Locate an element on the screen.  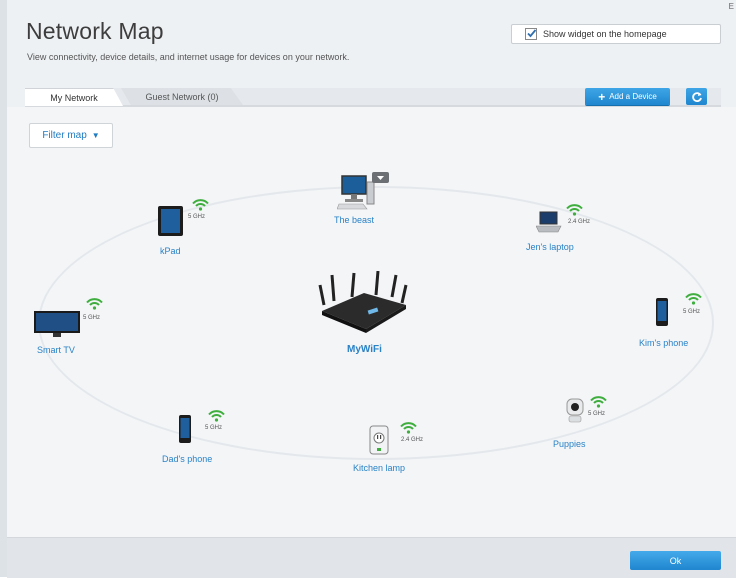
show-widget-checkbox is located at coordinates (531, 34).